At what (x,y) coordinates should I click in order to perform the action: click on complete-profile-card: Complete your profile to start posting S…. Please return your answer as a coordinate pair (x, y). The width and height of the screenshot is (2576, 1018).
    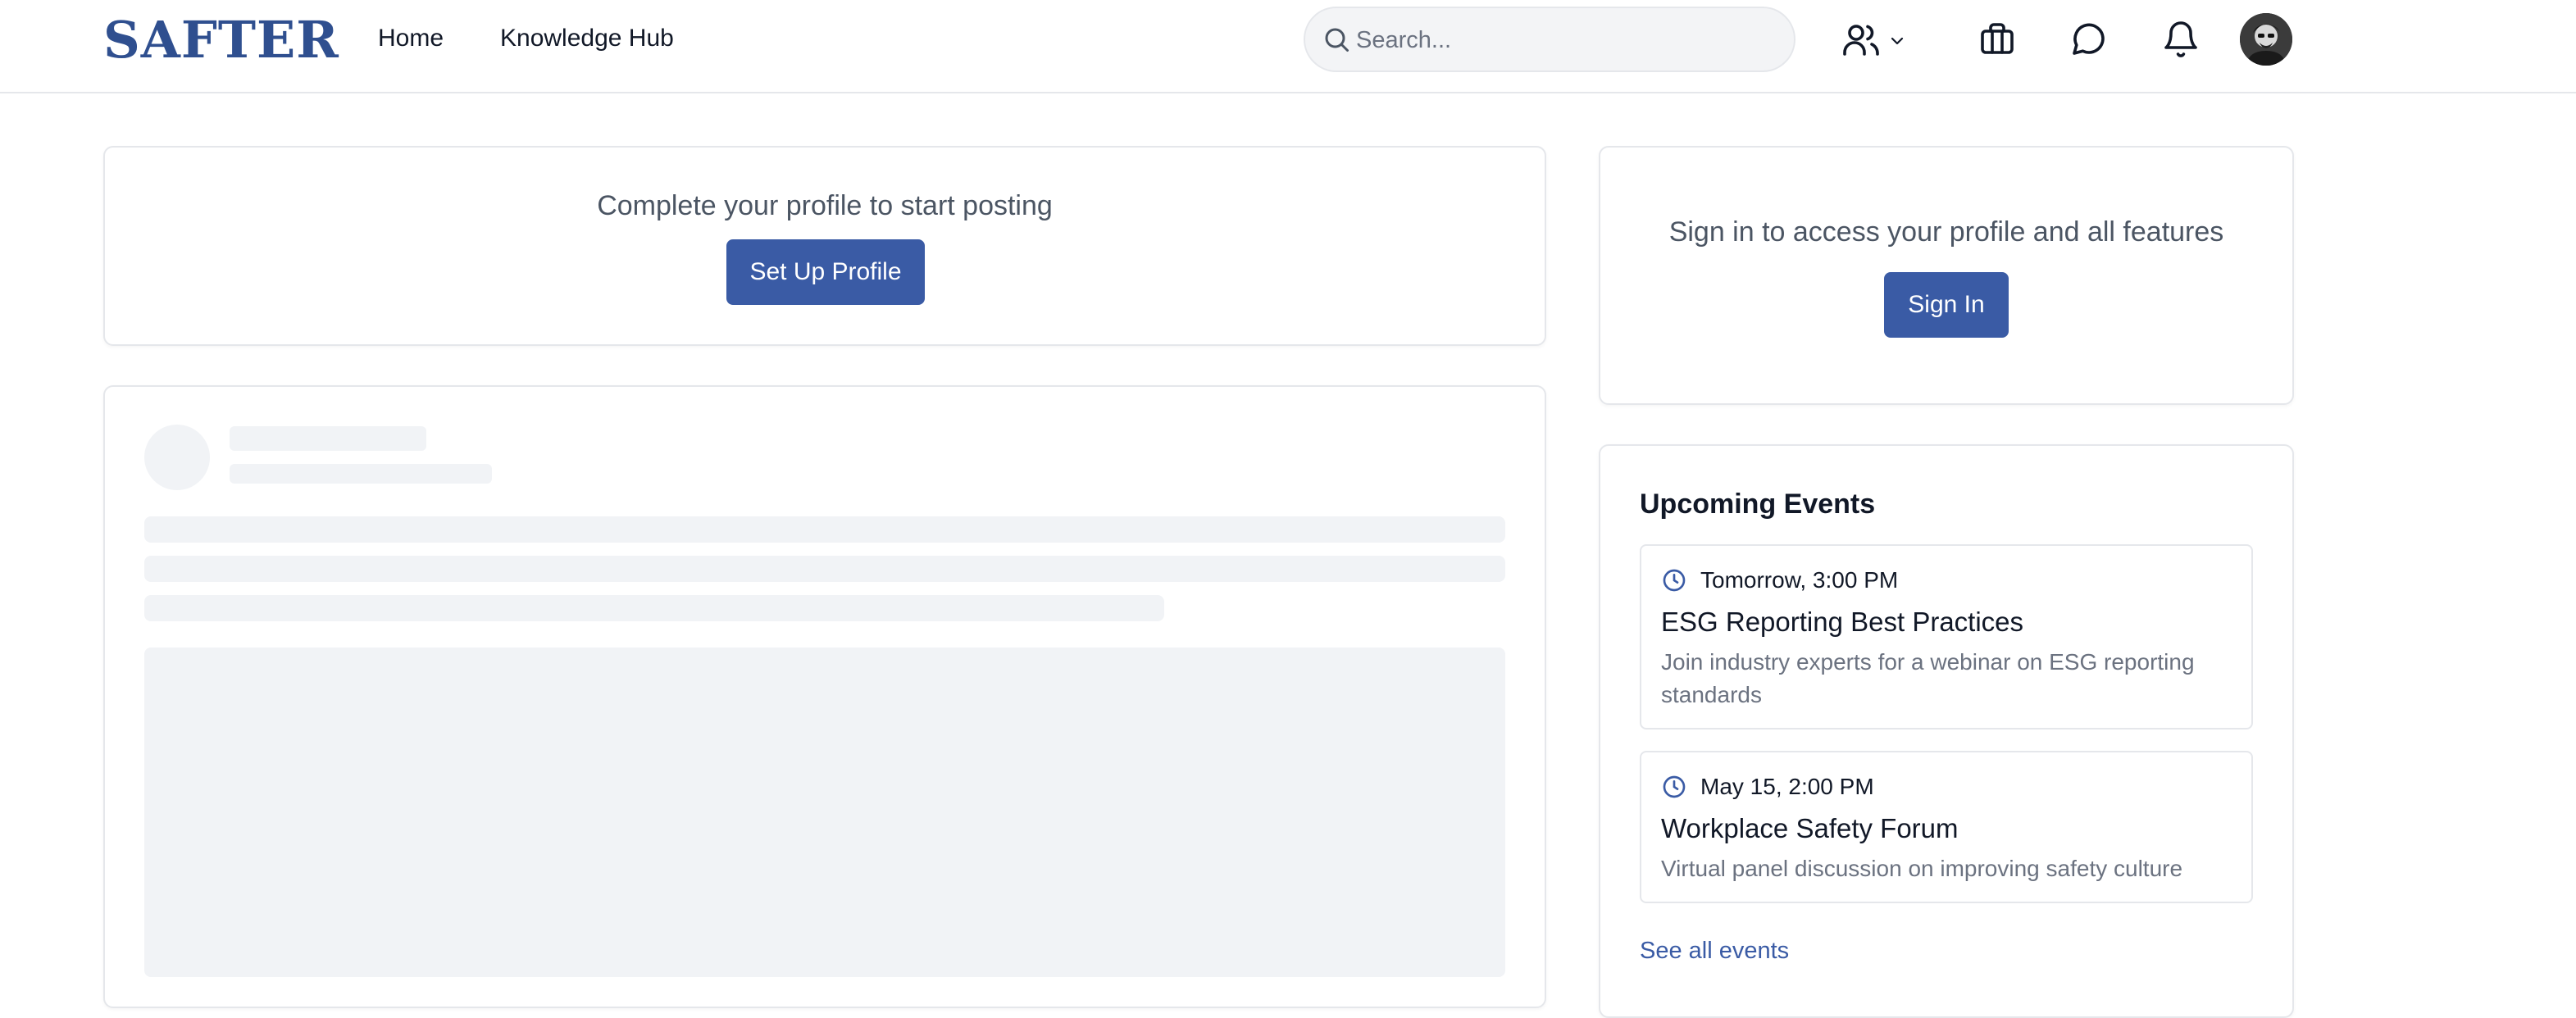
    Looking at the image, I should click on (825, 246).